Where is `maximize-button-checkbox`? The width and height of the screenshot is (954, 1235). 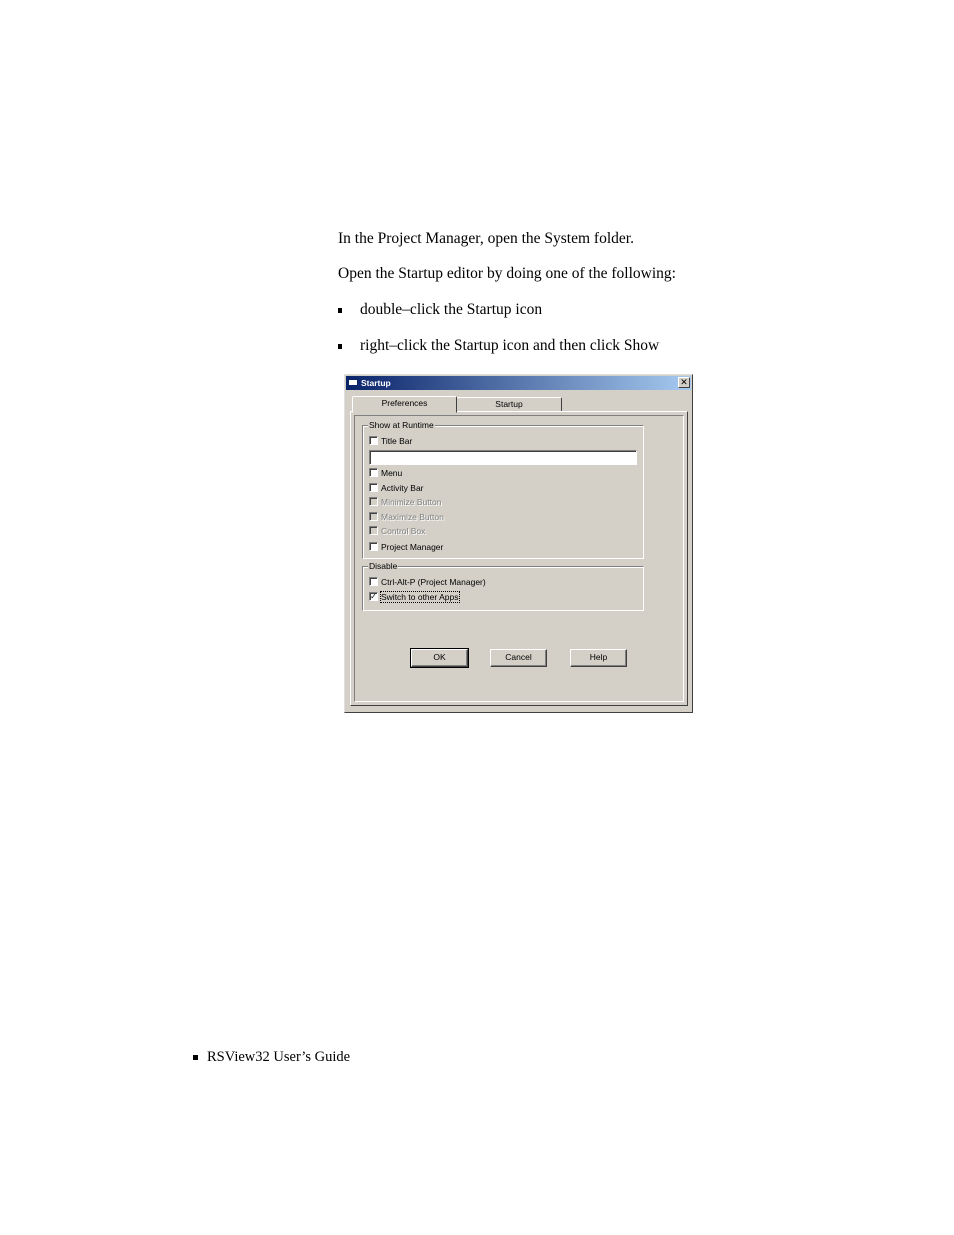
maximize-button-checkbox is located at coordinates (373, 517).